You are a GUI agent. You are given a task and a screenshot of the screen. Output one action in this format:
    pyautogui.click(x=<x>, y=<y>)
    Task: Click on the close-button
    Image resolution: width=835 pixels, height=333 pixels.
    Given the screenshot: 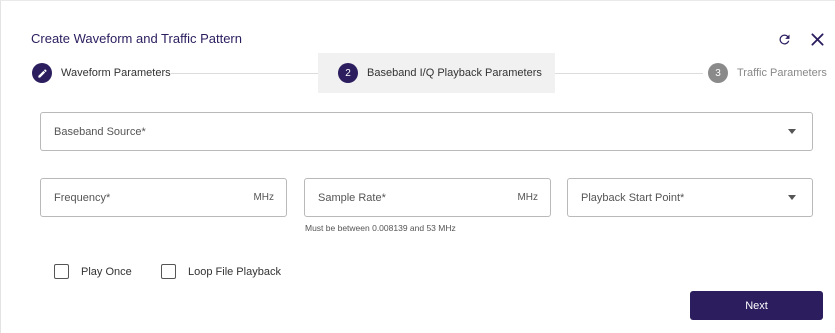 What is the action you would take?
    pyautogui.click(x=817, y=39)
    